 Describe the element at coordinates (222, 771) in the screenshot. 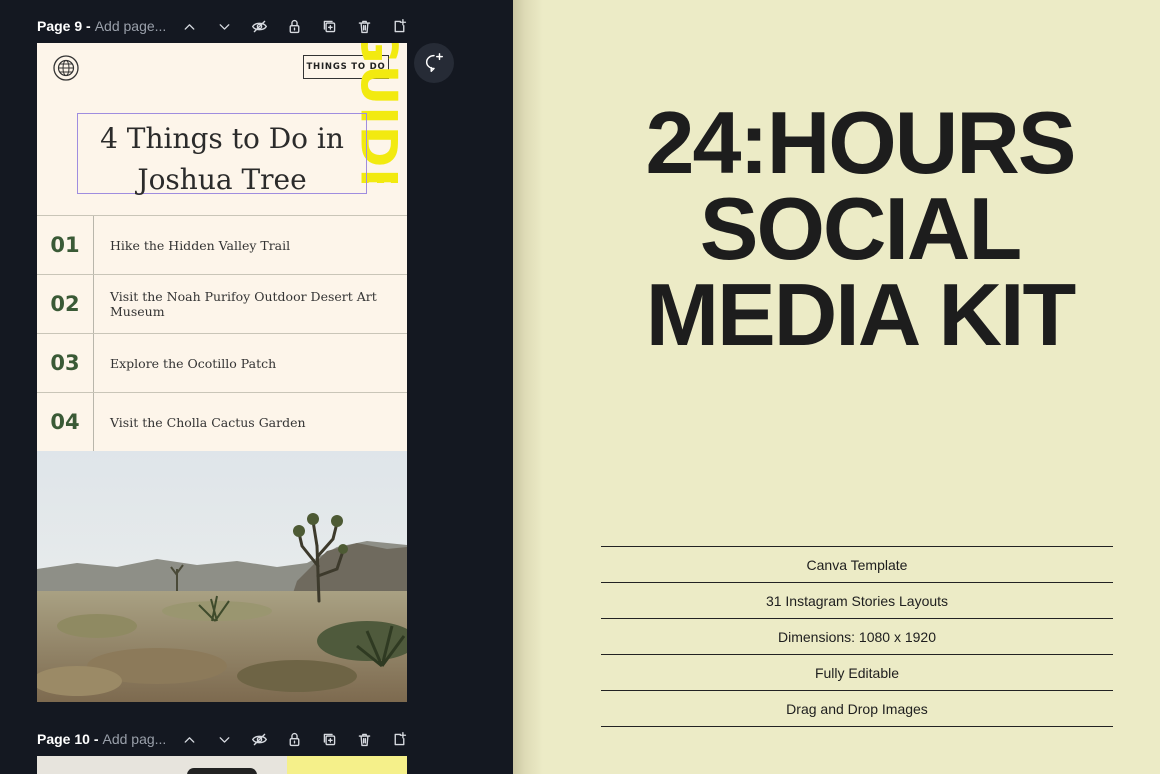

I see `page-10-dark-shape` at that location.